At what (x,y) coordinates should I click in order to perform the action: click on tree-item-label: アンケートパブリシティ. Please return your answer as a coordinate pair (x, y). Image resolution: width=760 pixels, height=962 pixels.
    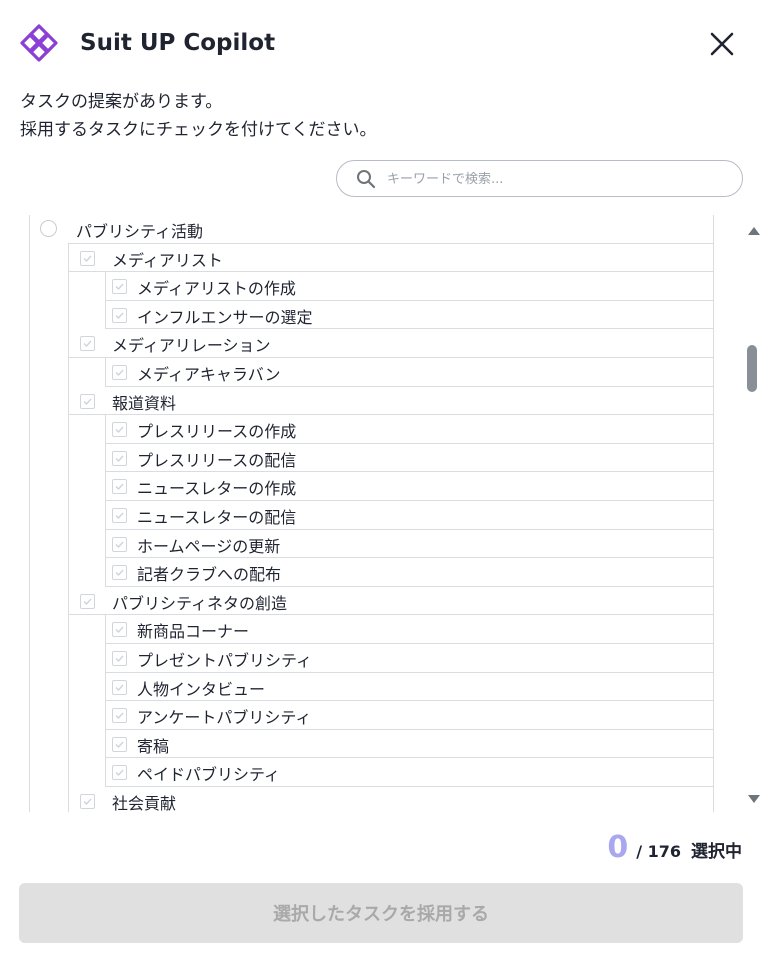
    Looking at the image, I should click on (224, 718).